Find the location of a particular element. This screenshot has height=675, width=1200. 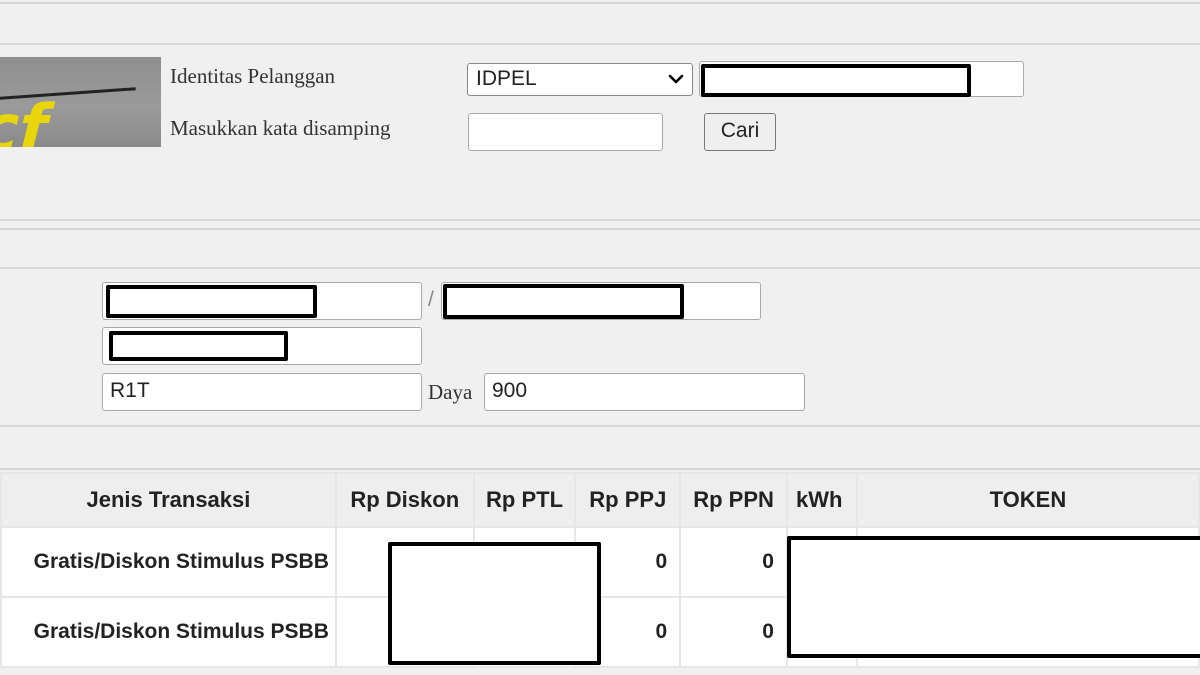

search-button: Cari is located at coordinates (740, 132).